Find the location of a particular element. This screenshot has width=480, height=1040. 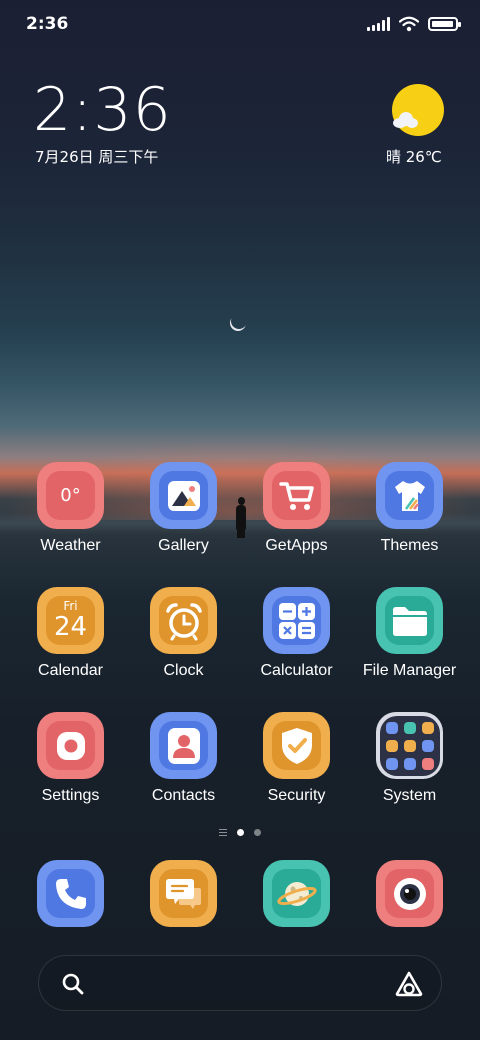

app-themes: Themes is located at coordinates (409, 512).